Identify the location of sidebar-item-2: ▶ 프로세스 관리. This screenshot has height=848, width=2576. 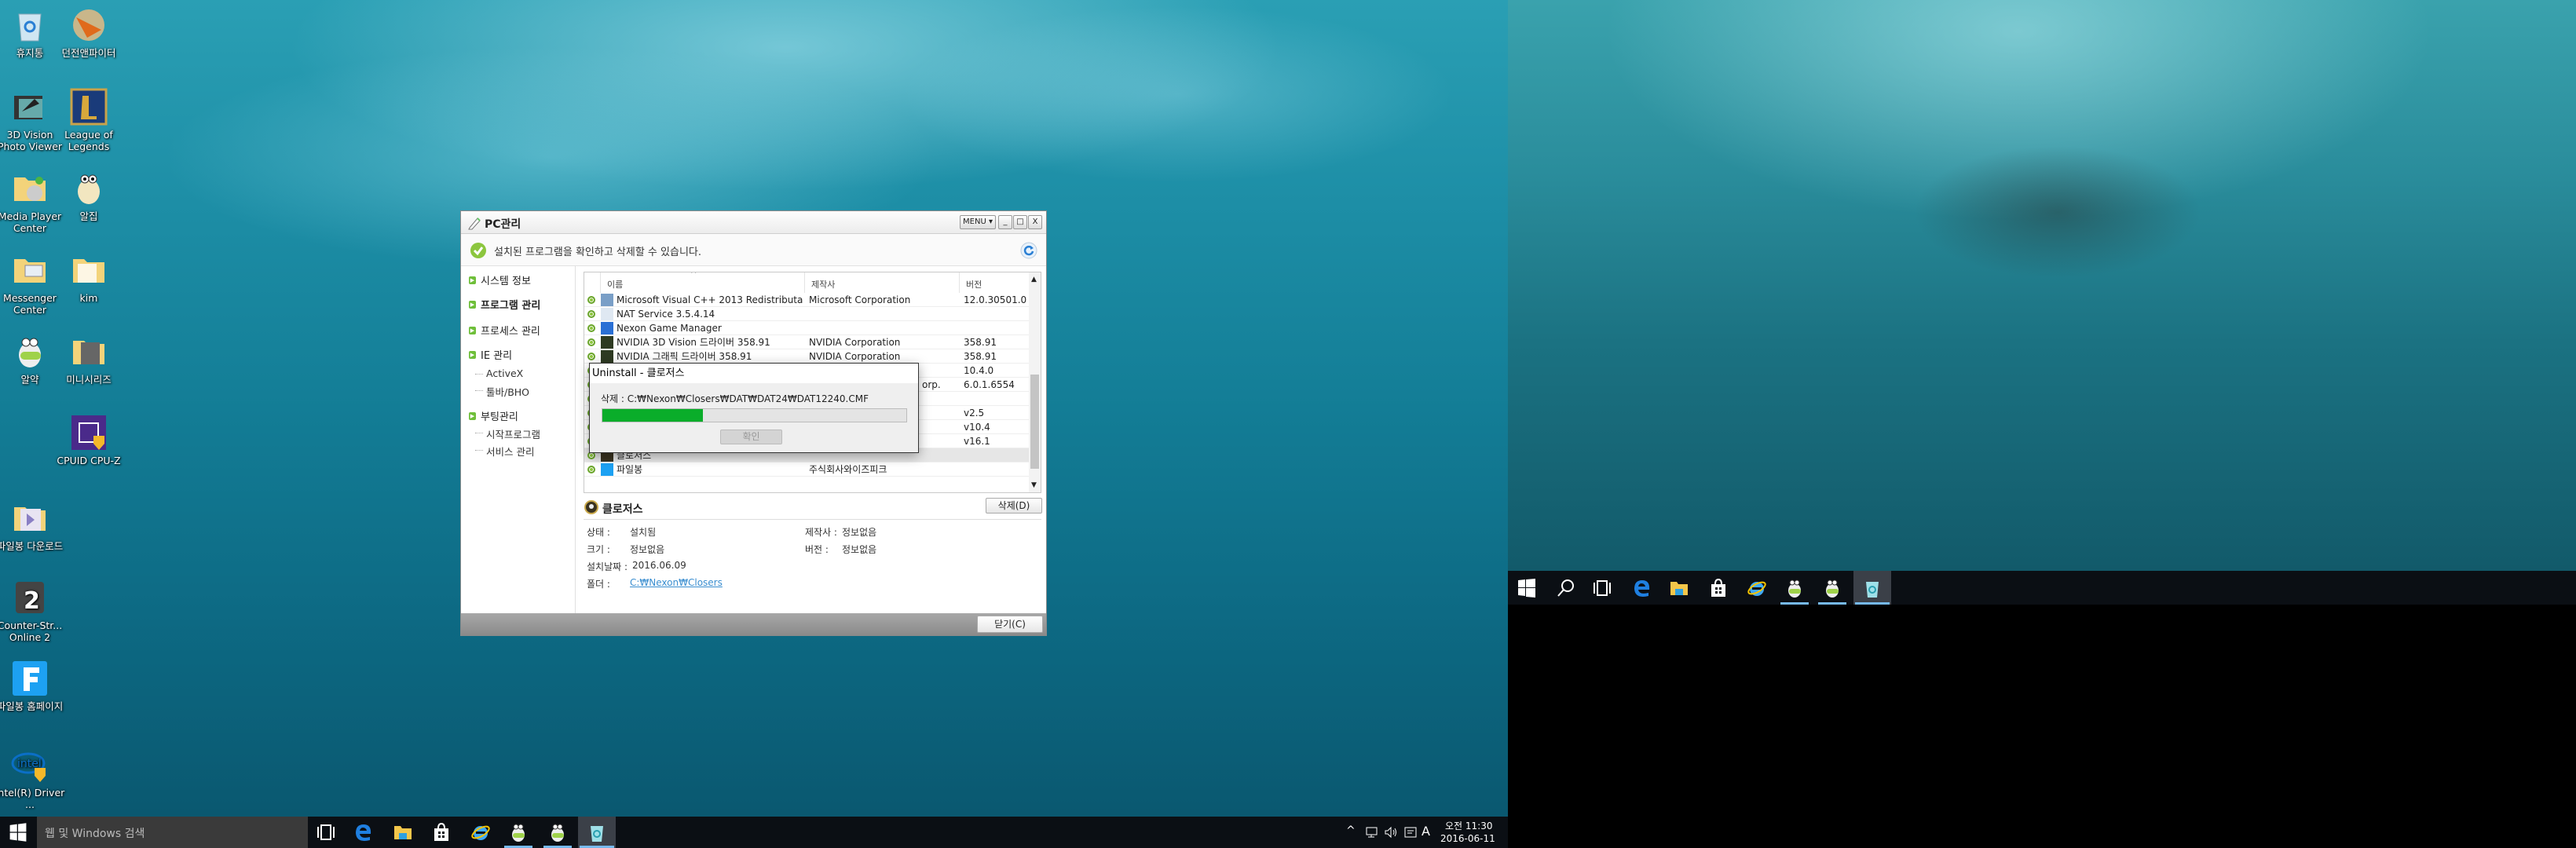
(505, 330).